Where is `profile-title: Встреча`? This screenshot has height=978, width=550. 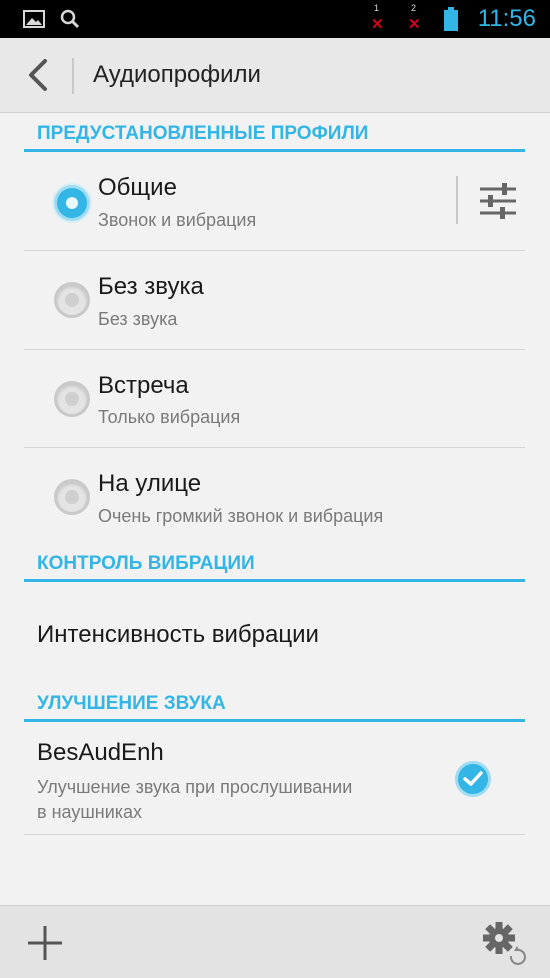 profile-title: Встреча is located at coordinates (143, 385).